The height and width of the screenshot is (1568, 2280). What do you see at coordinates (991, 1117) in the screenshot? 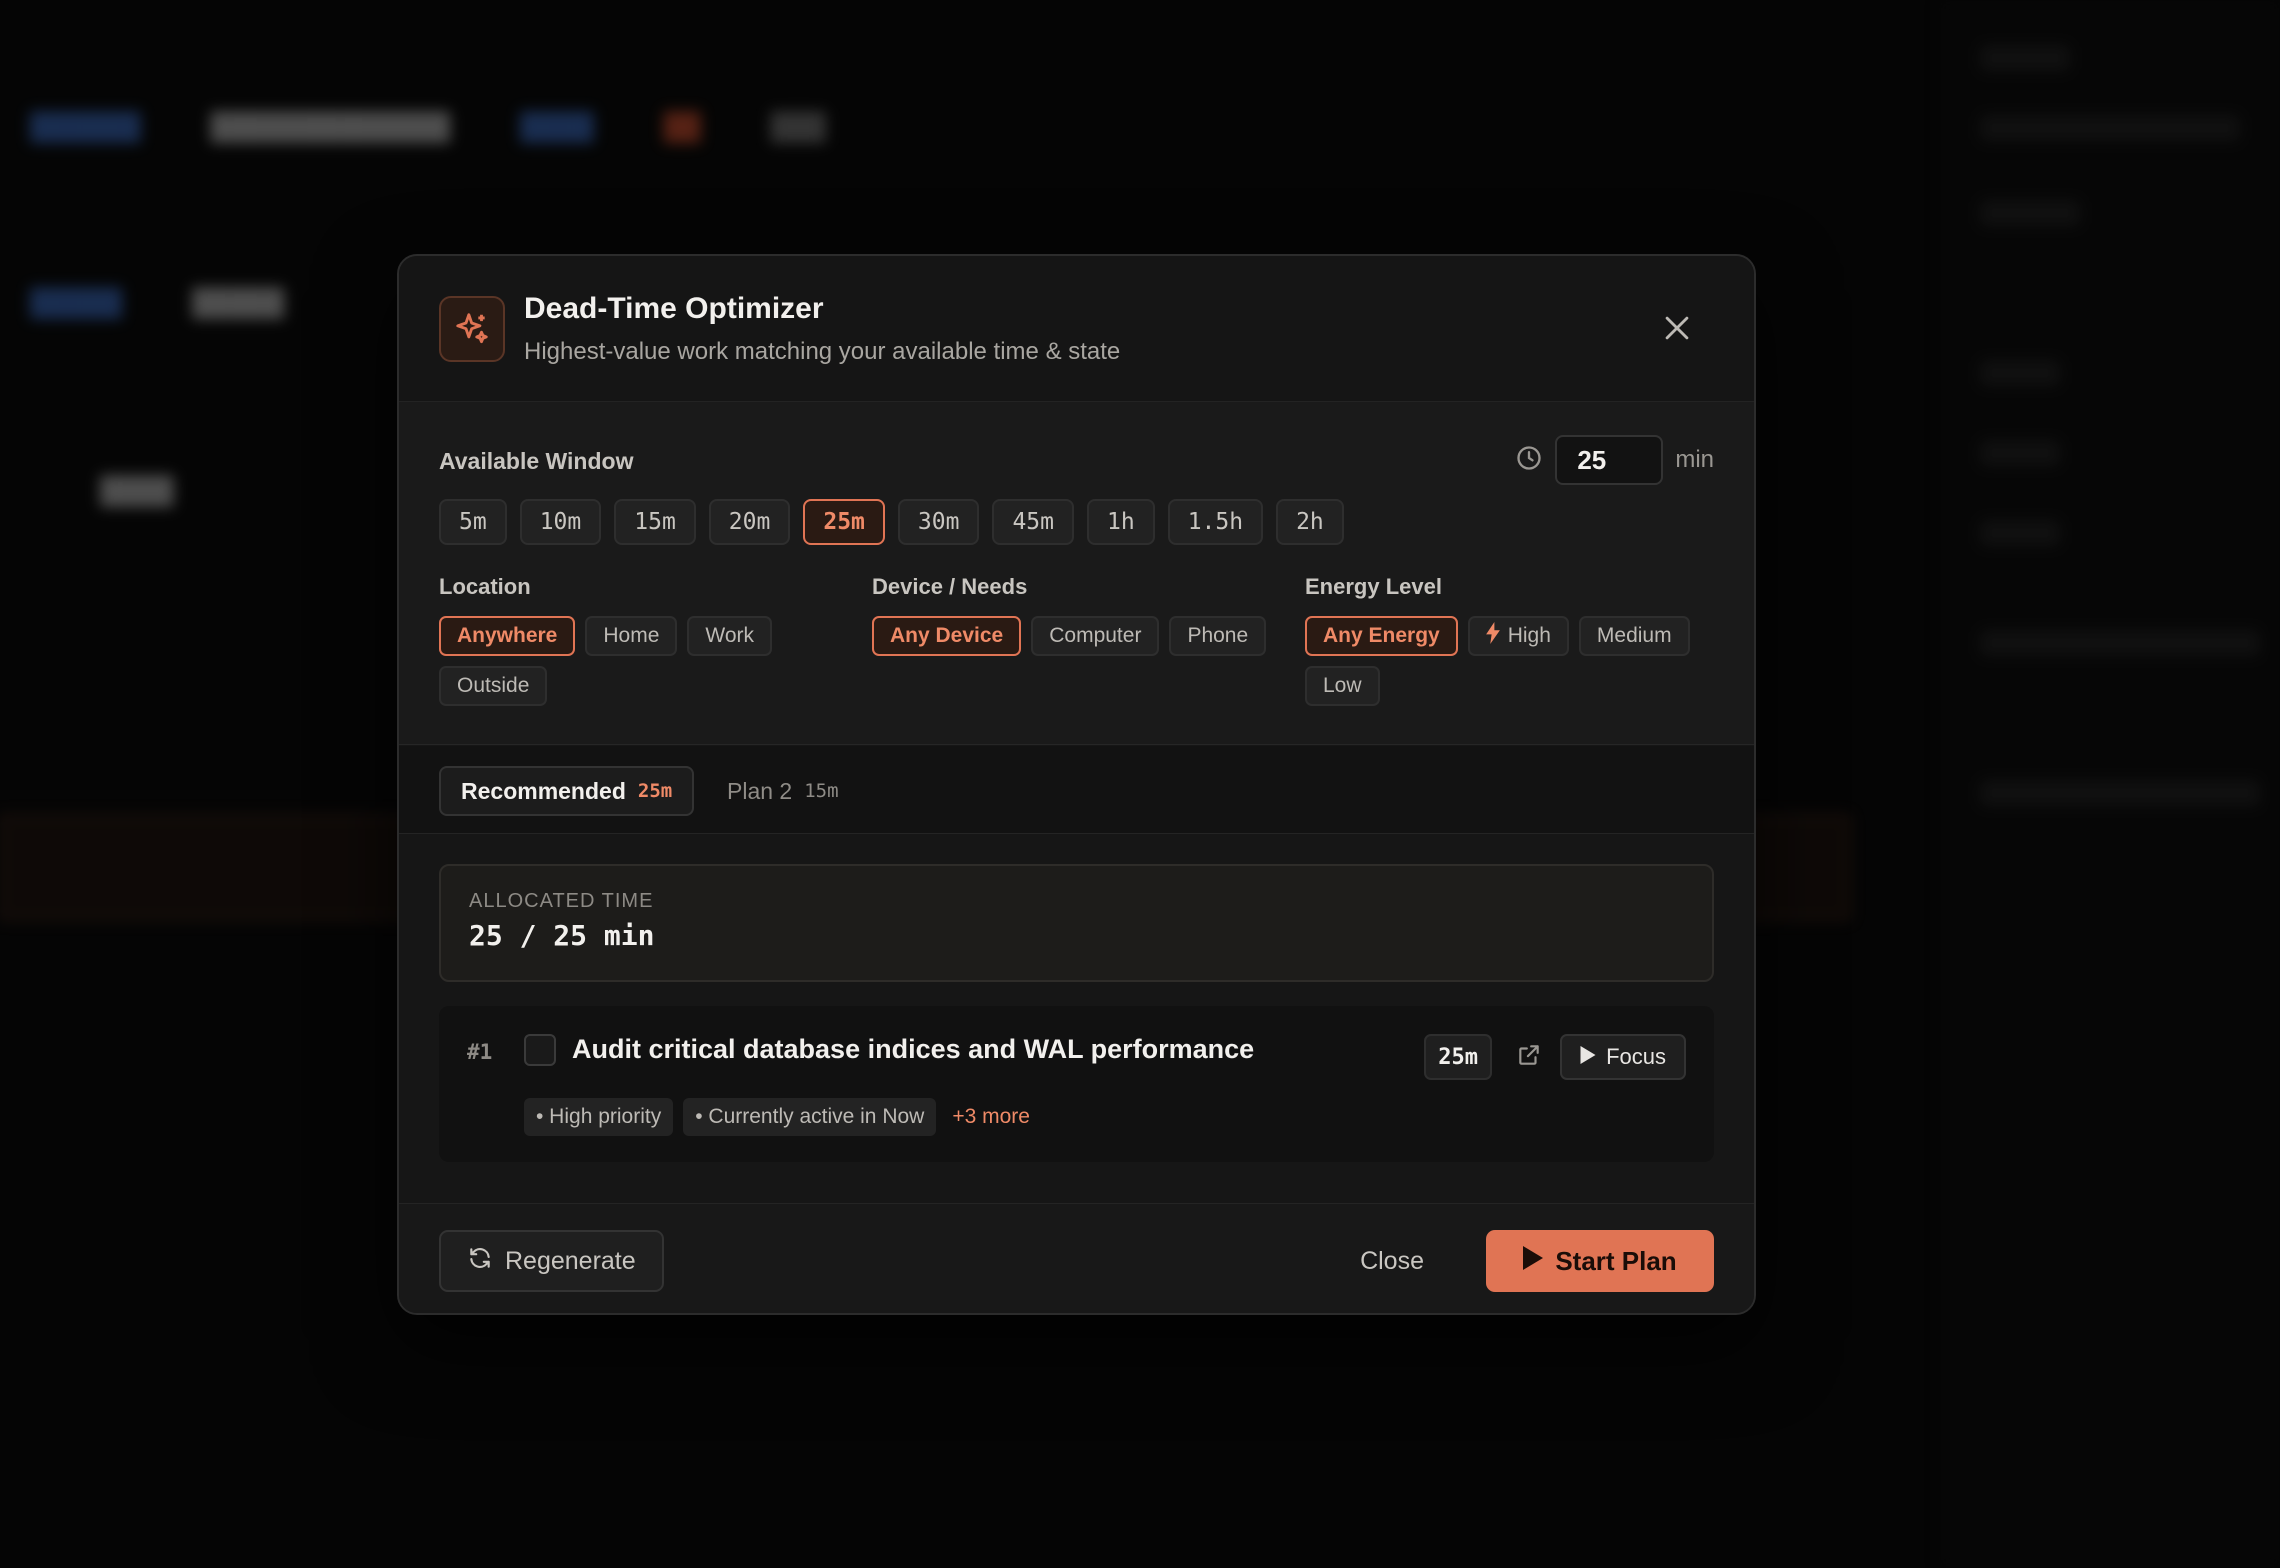
I see `more-tags-link: +3 more` at bounding box center [991, 1117].